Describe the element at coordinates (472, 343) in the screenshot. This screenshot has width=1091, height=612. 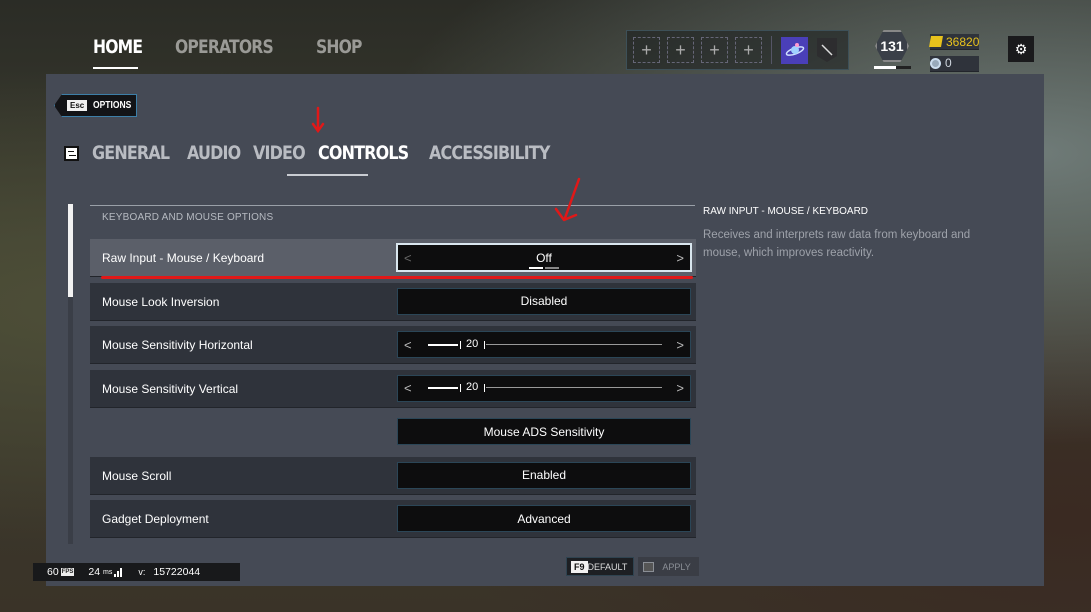
I see `slider-value: 20` at that location.